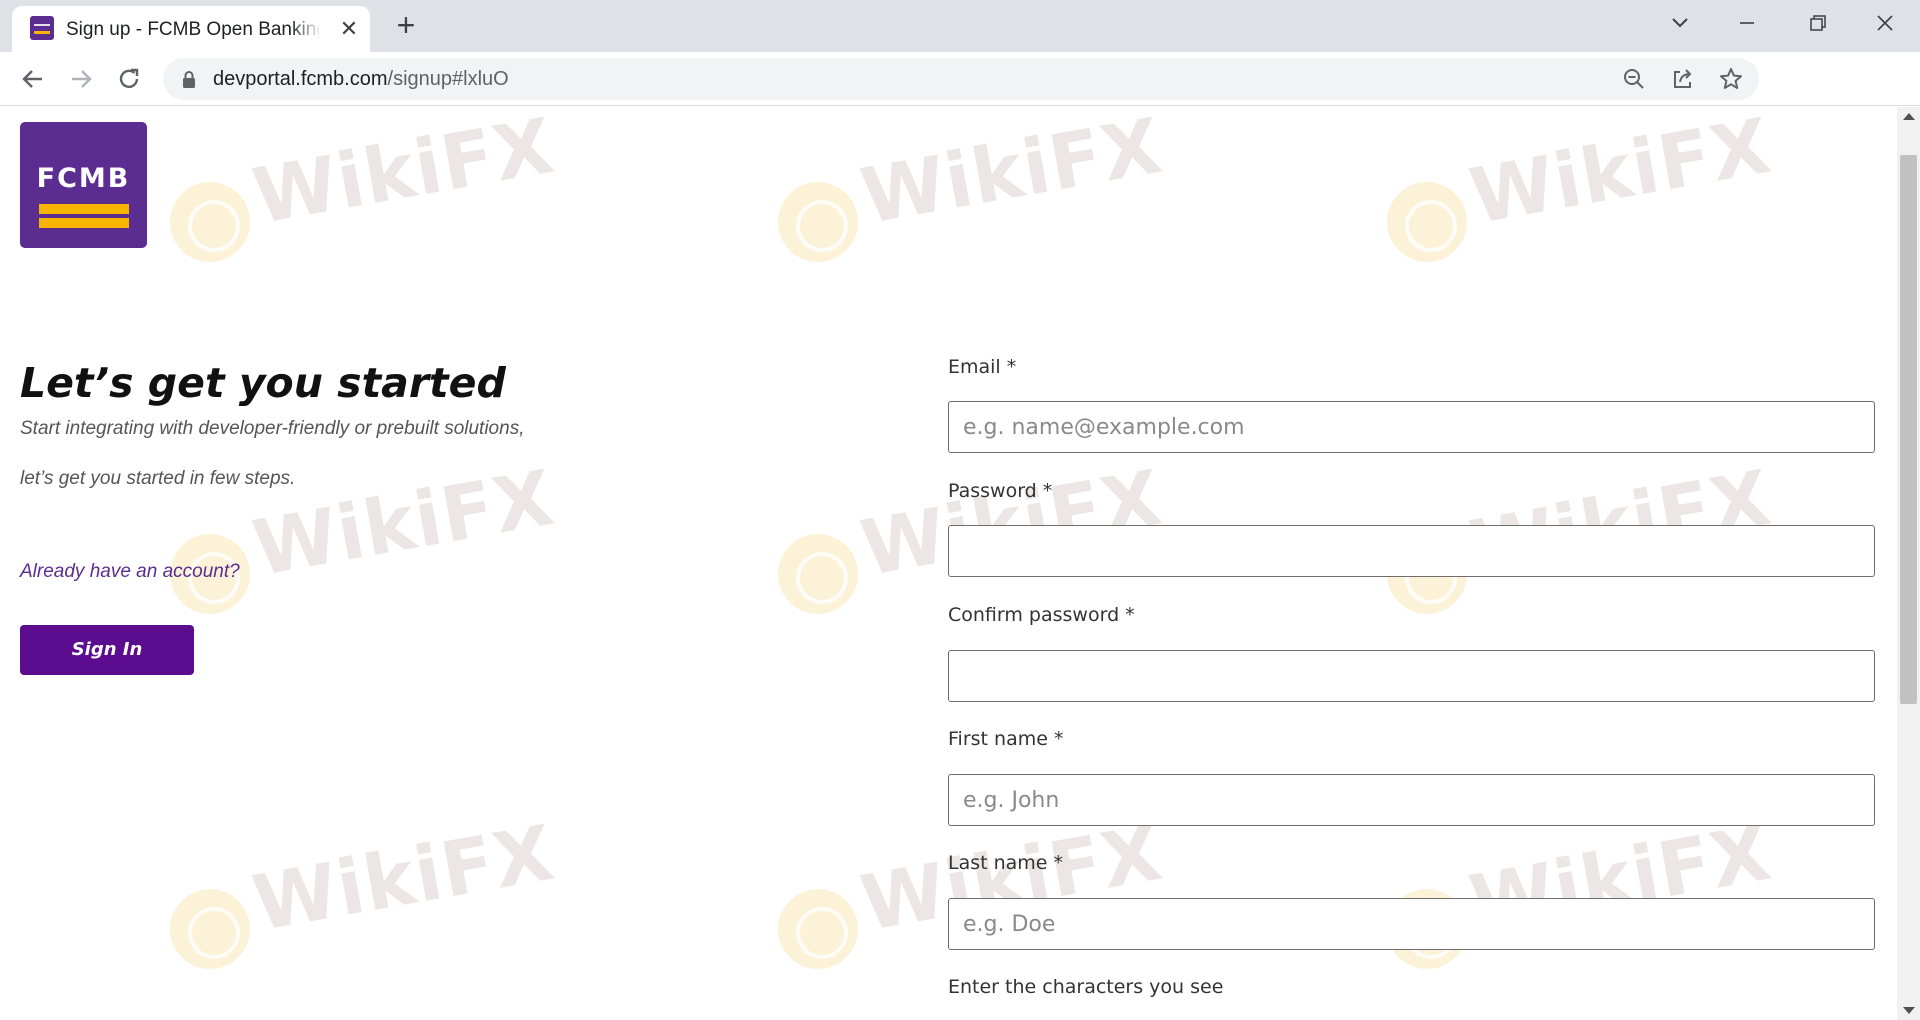  I want to click on url-host: devportal.fcmb.com, so click(300, 79).